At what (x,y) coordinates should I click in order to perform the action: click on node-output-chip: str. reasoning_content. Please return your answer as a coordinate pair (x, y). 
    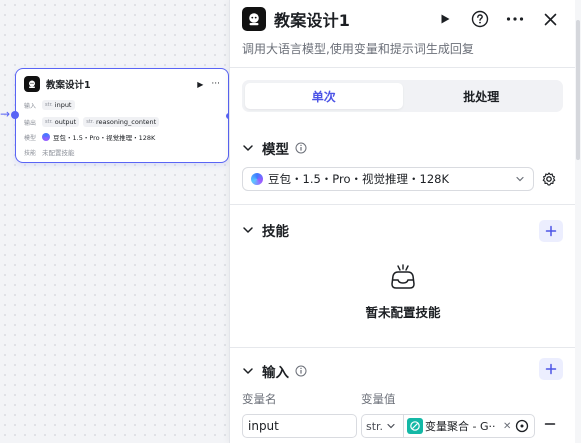
    Looking at the image, I should click on (121, 122).